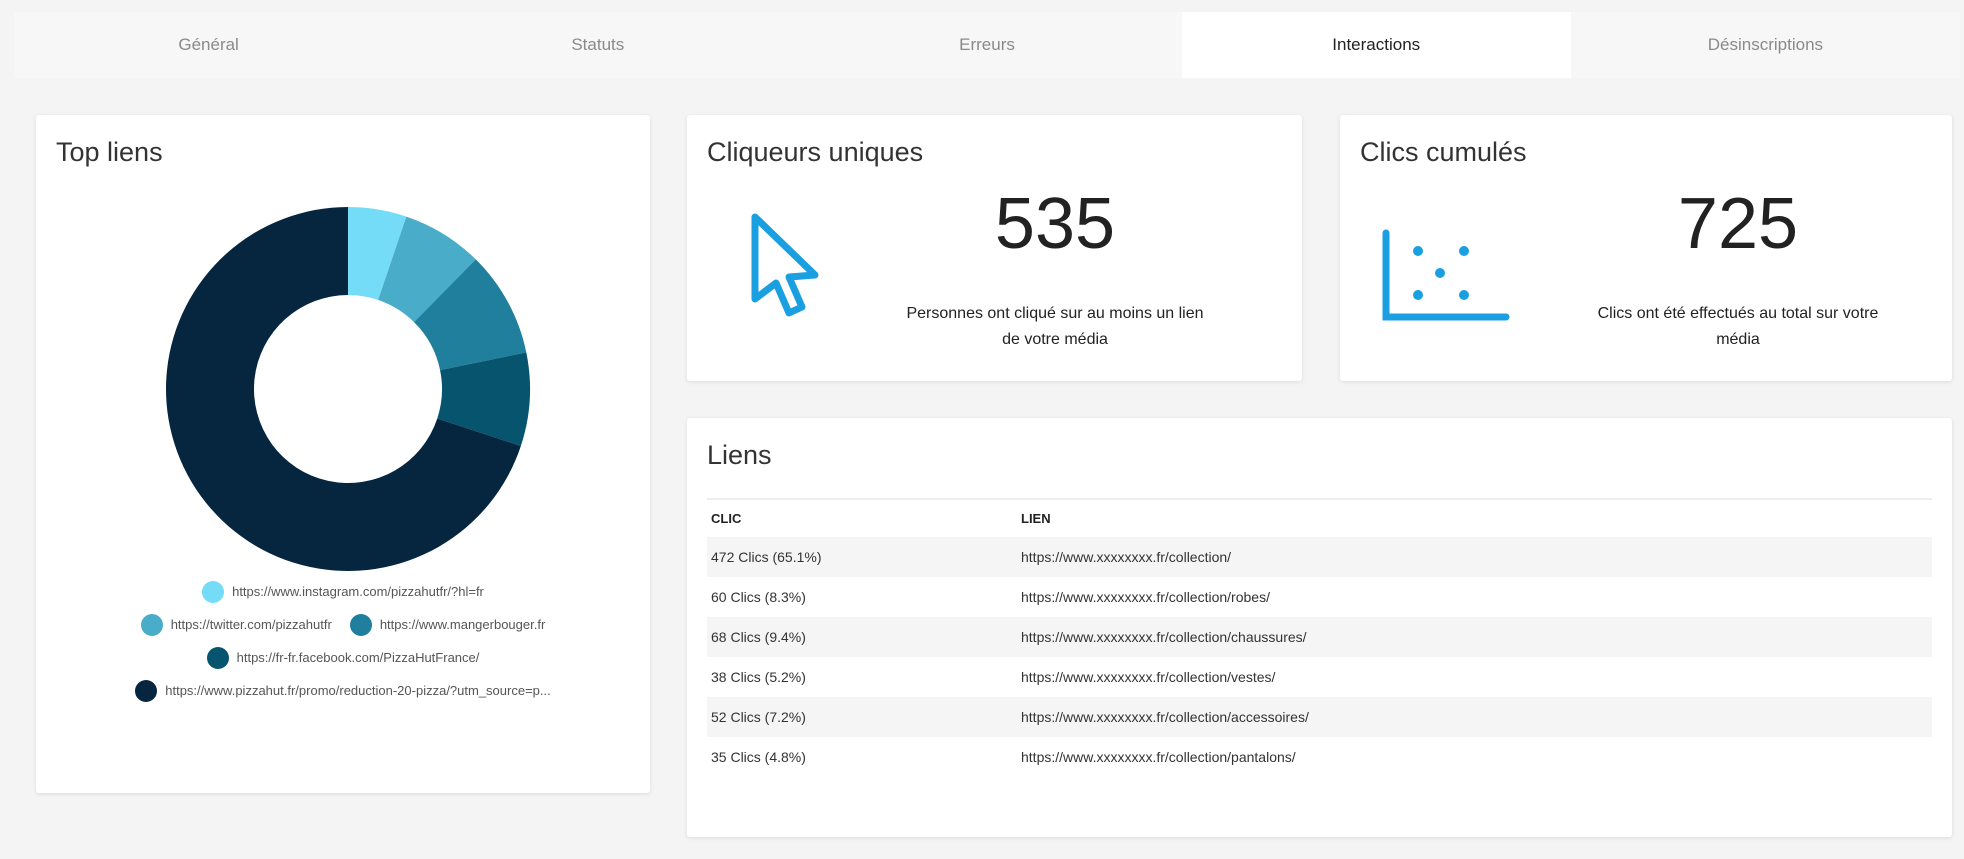  I want to click on clic-cell: 35 Clics (4.8%), so click(758, 757).